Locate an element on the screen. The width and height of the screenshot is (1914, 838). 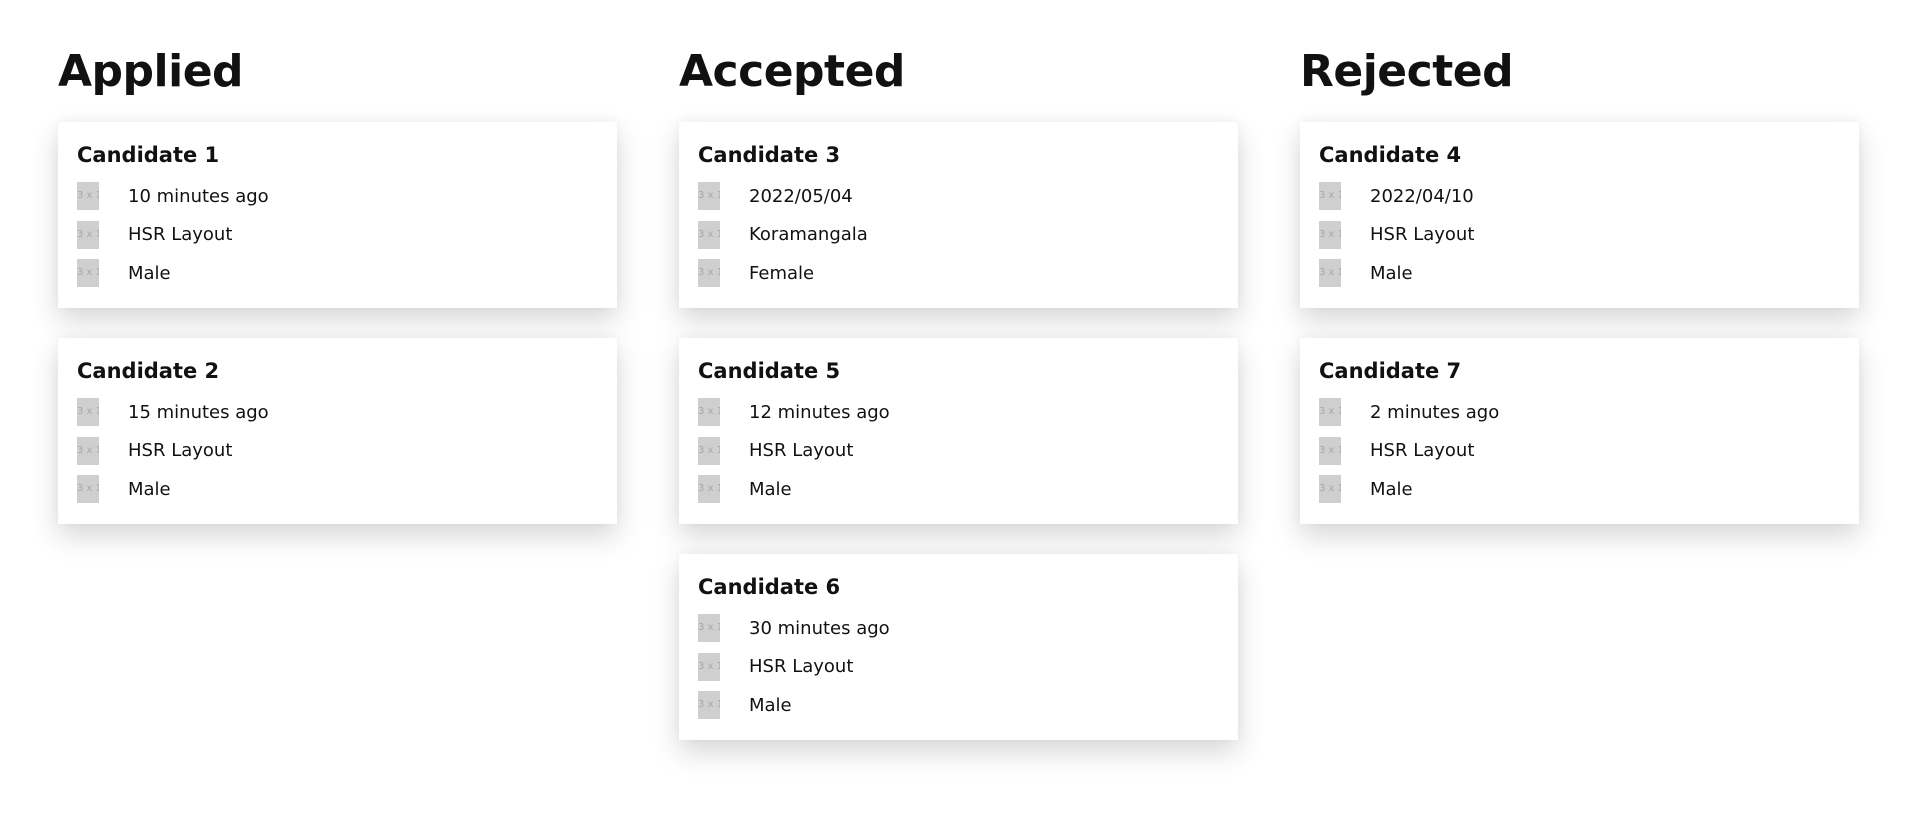
candidate-name: Candidate 5 is located at coordinates (769, 371).